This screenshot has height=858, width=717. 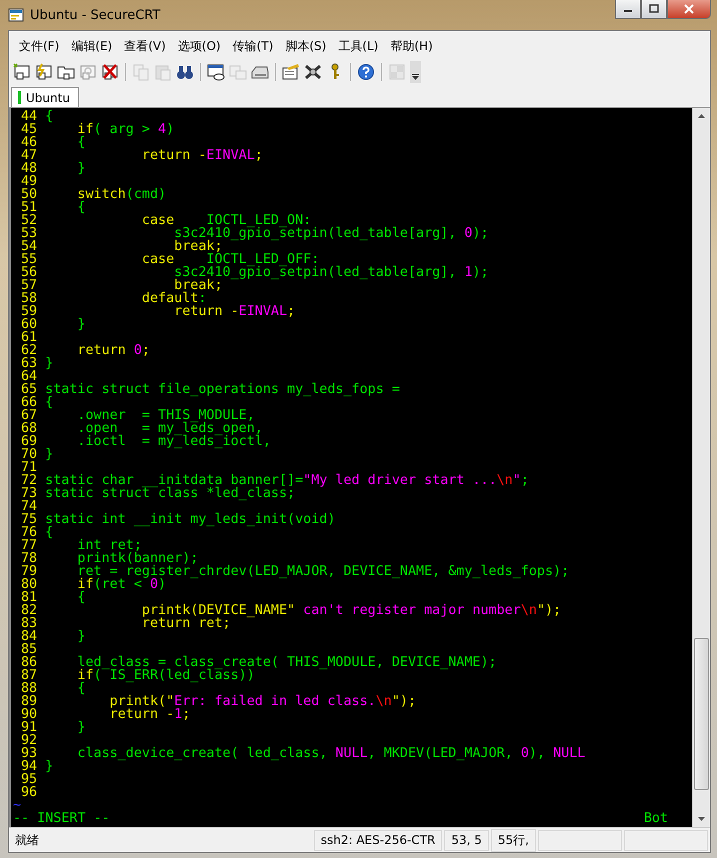 I want to click on code-line: static struct file_operations my_leds_fops =, so click(x=222, y=389).